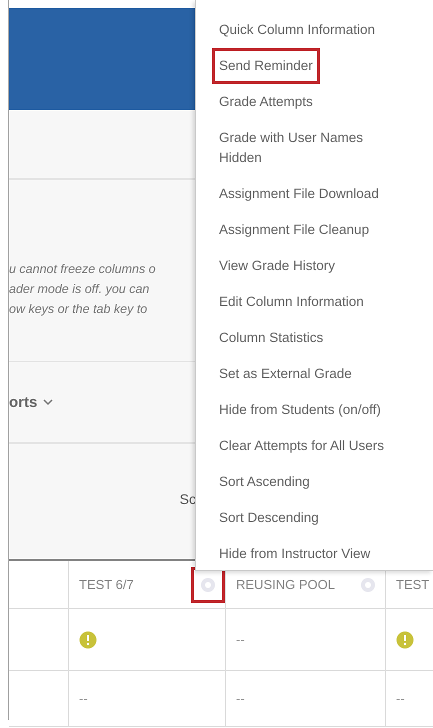  I want to click on column-heading: REUSING POOL, so click(285, 584).